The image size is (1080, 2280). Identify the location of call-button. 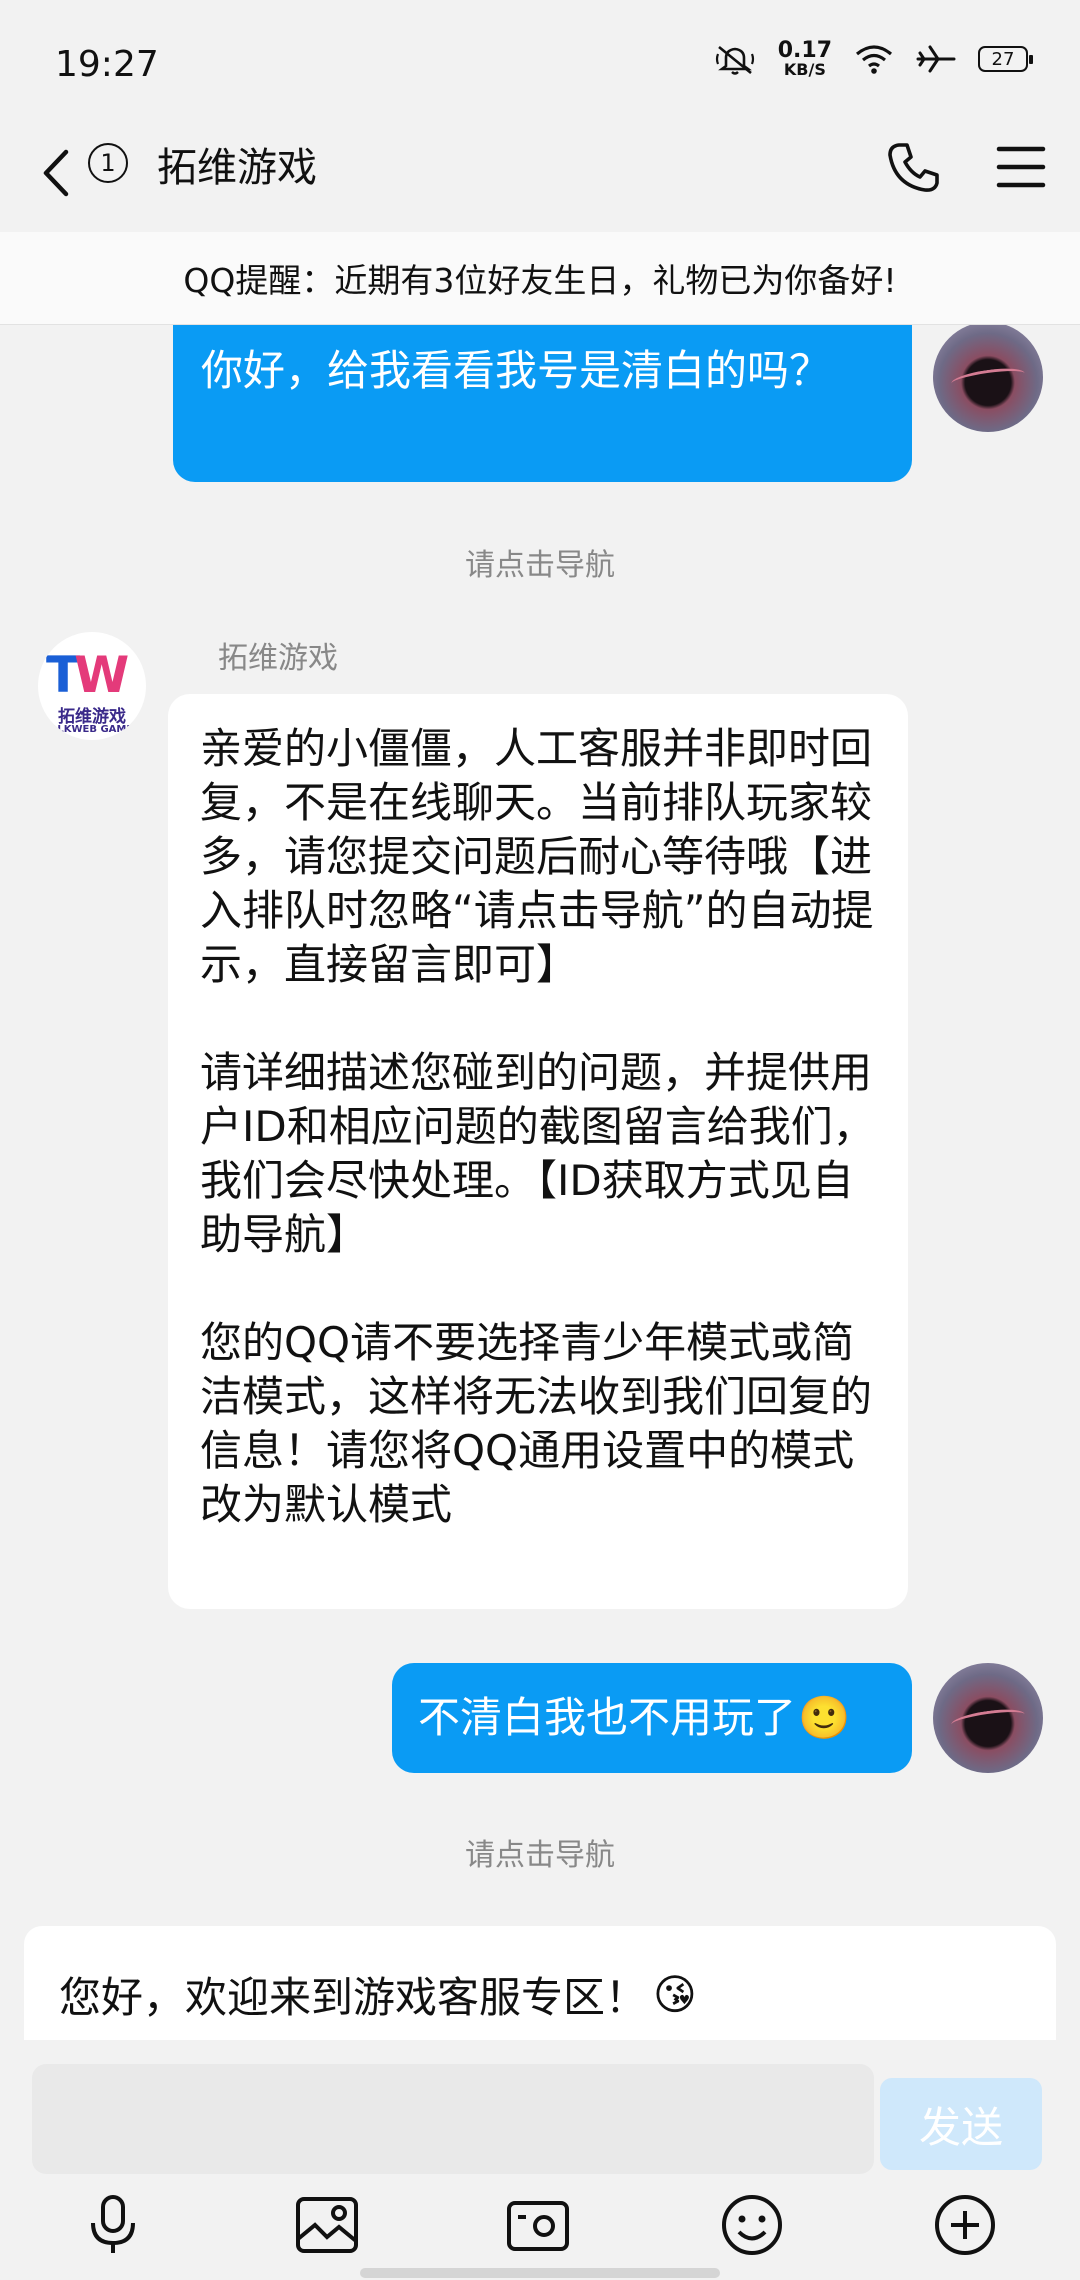
(913, 167).